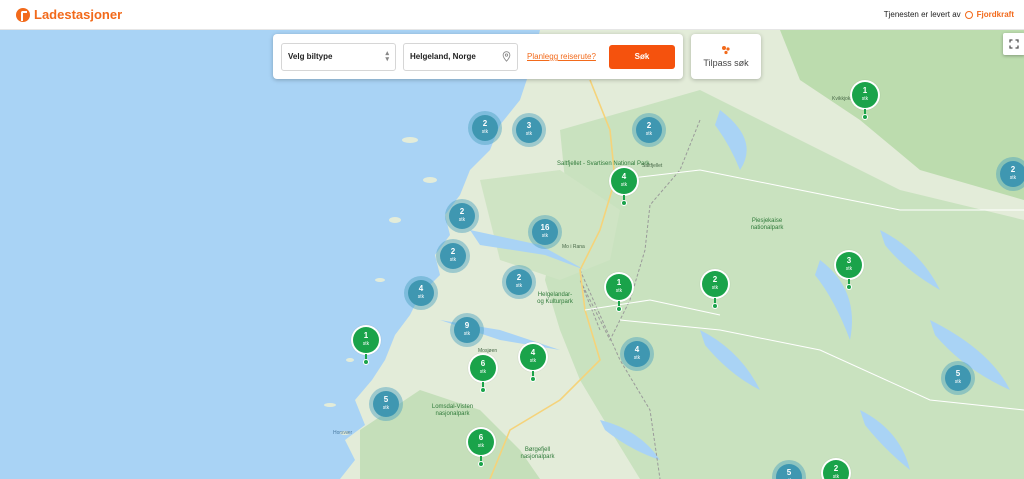 Image resolution: width=1024 pixels, height=479 pixels. What do you see at coordinates (767, 224) in the screenshot?
I see `park-label-piesjekaise: Piesjekaise nationalpark` at bounding box center [767, 224].